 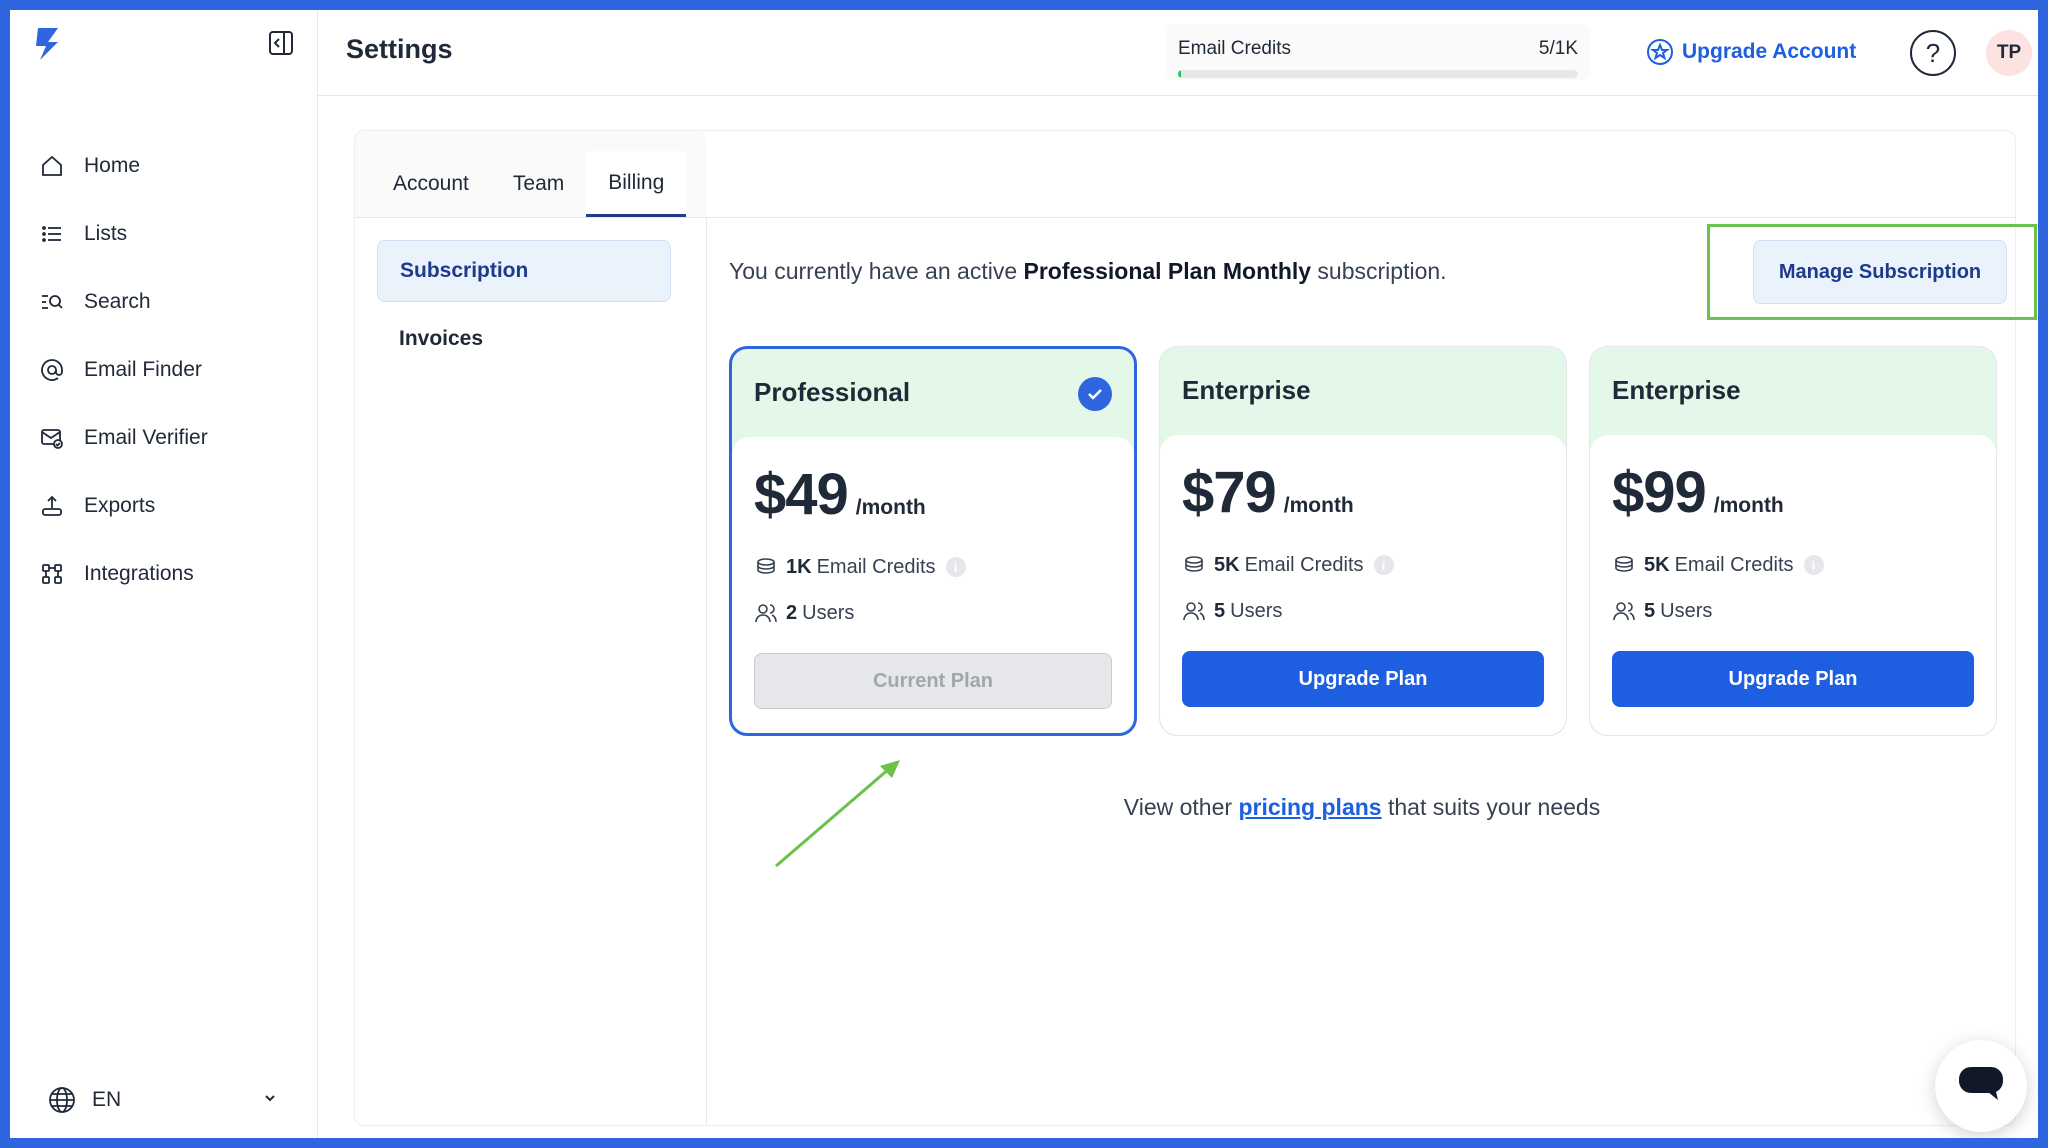 What do you see at coordinates (1769, 51) in the screenshot?
I see `upgrade-account-label: Upgrade Account` at bounding box center [1769, 51].